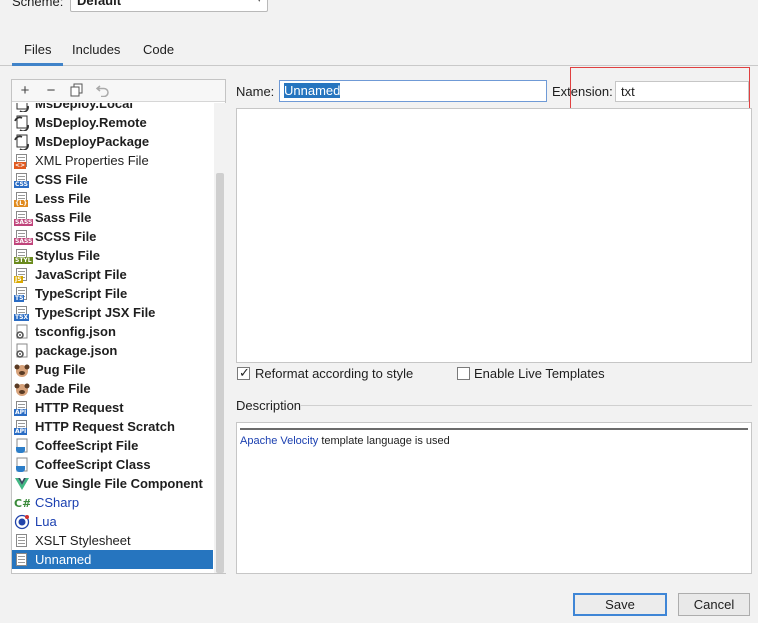 This screenshot has height=623, width=758. Describe the element at coordinates (312, 90) in the screenshot. I see `name-value: Unnamed` at that location.